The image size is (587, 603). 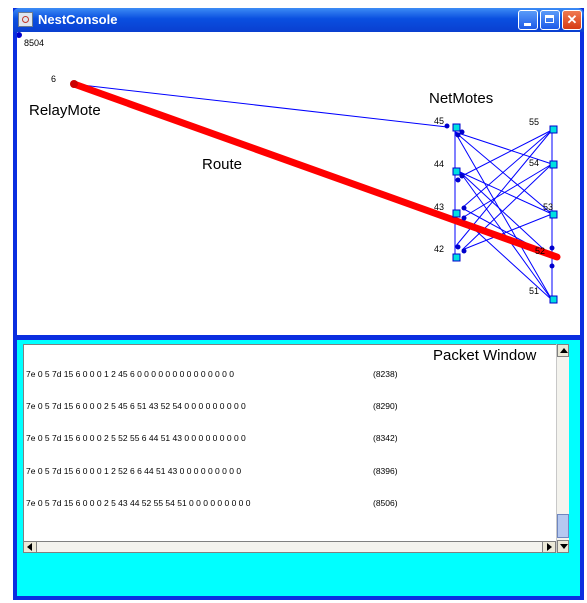 I want to click on mote-label-53: 53, so click(x=548, y=207).